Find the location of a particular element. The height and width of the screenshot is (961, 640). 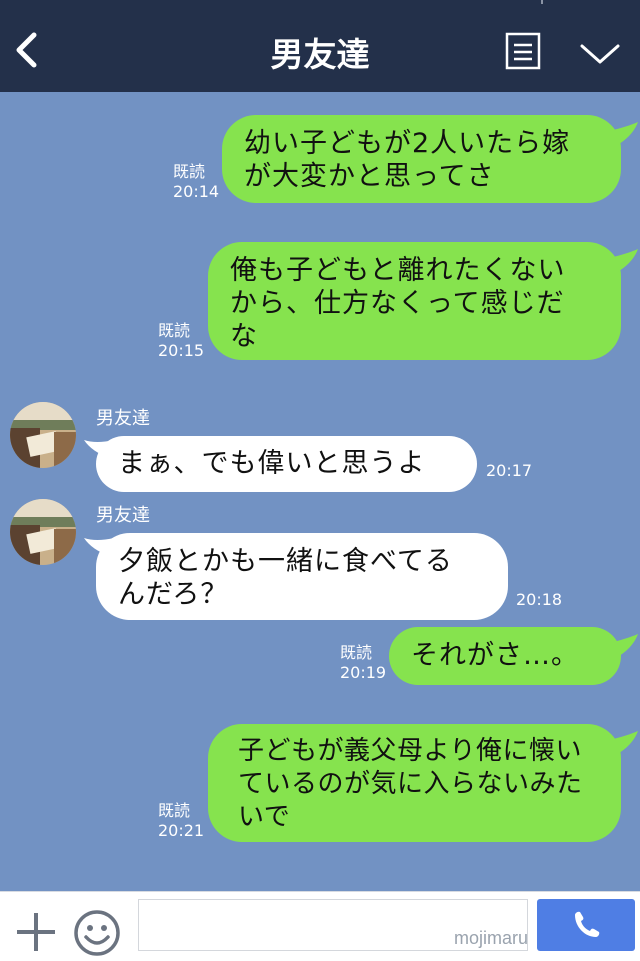

call-button is located at coordinates (586, 925).